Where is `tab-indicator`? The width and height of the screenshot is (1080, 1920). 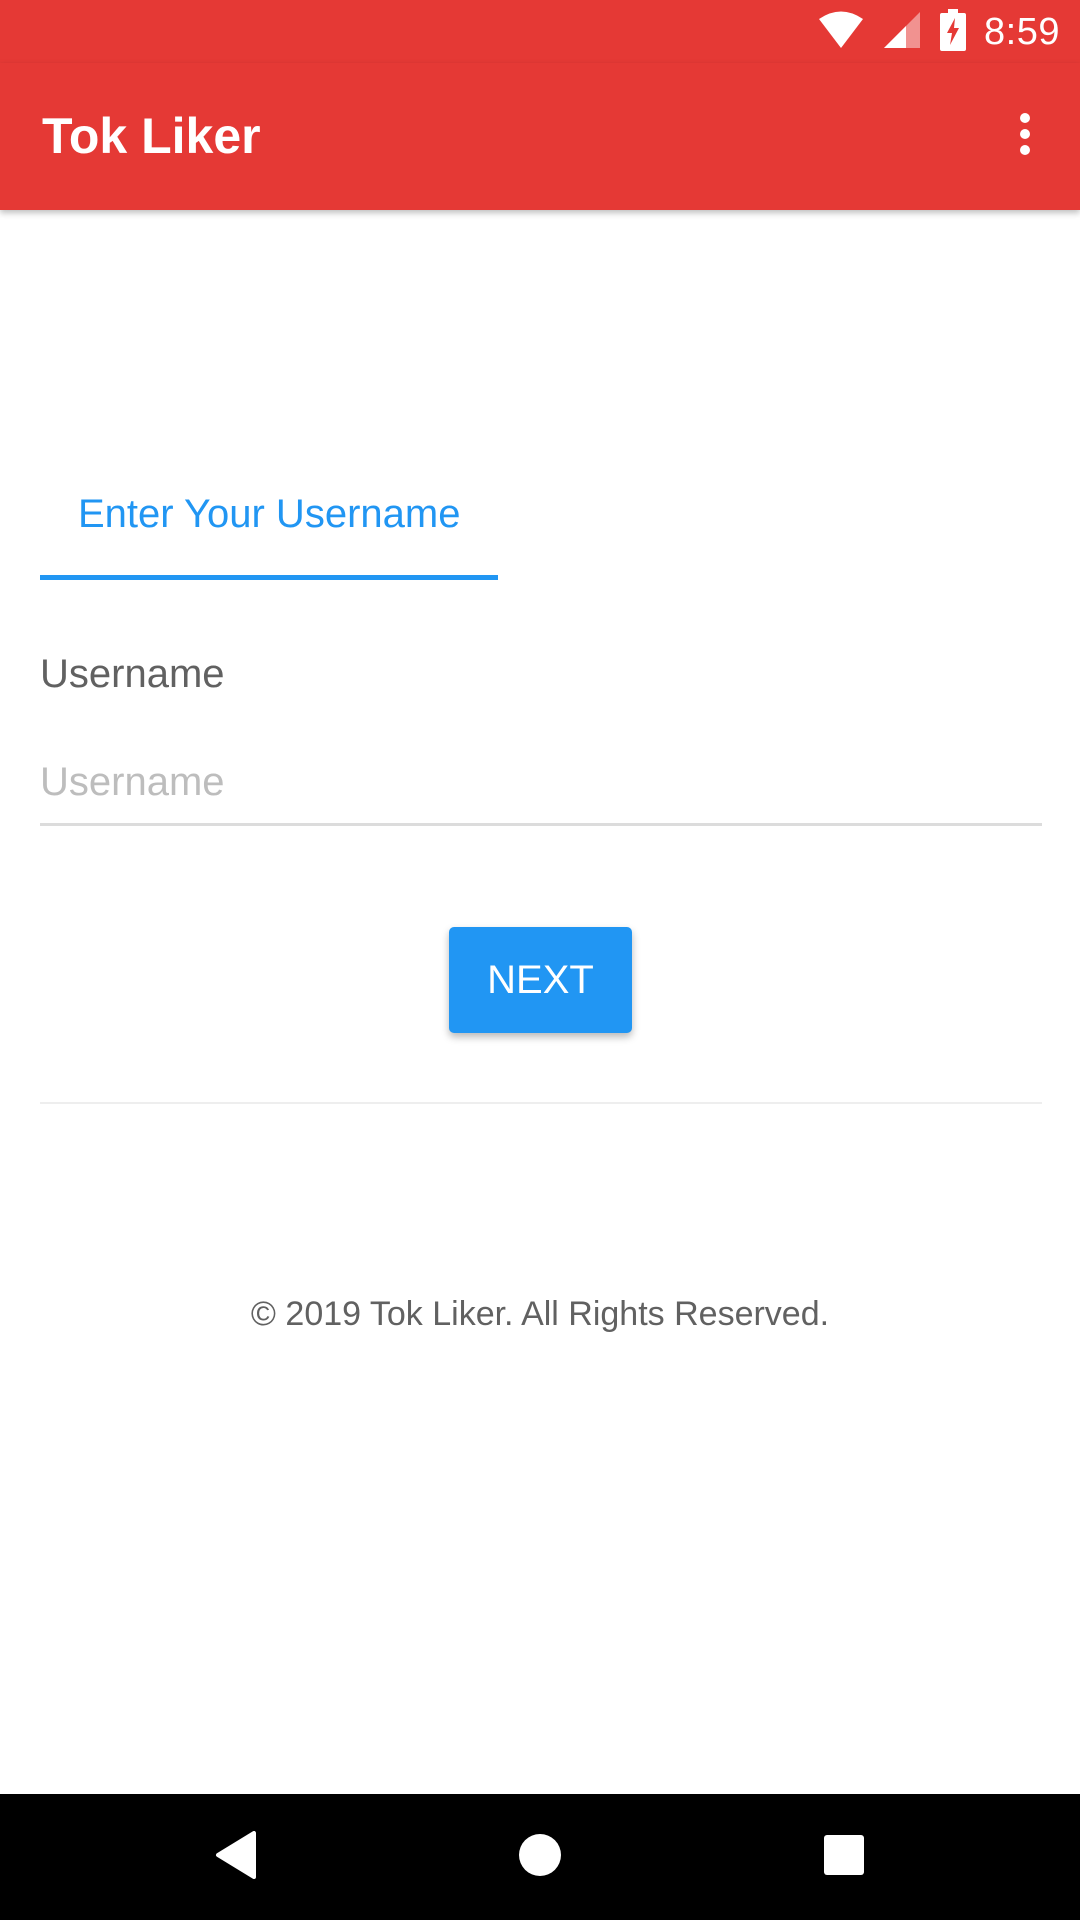
tab-indicator is located at coordinates (269, 577).